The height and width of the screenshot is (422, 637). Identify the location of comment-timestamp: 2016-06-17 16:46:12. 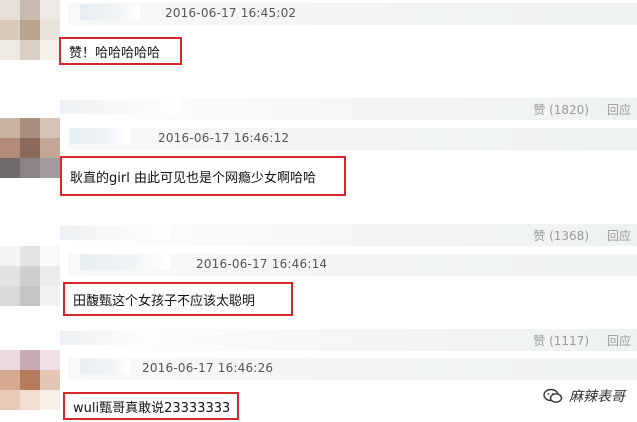
(224, 138).